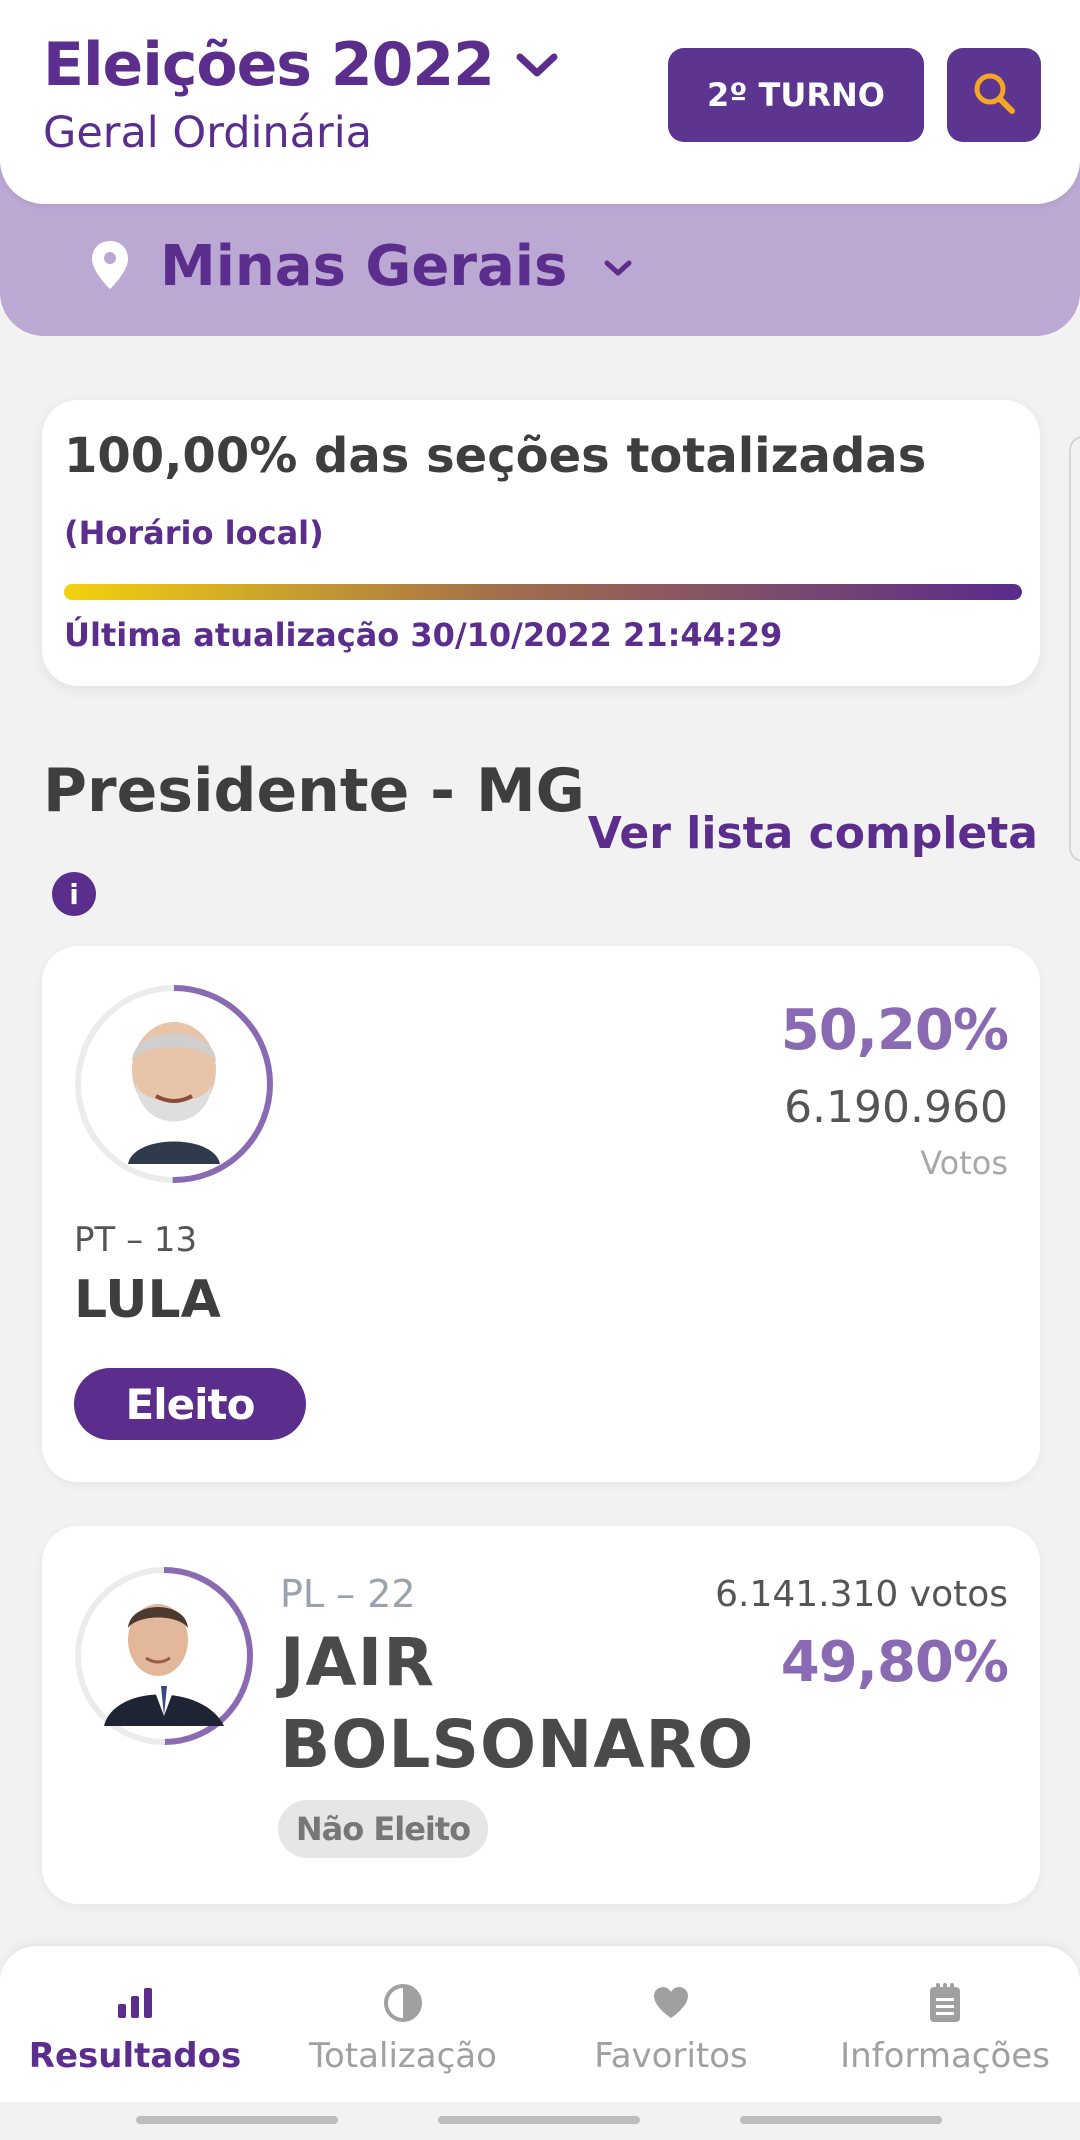 The image size is (1080, 2140). I want to click on info-icon: i, so click(74, 894).